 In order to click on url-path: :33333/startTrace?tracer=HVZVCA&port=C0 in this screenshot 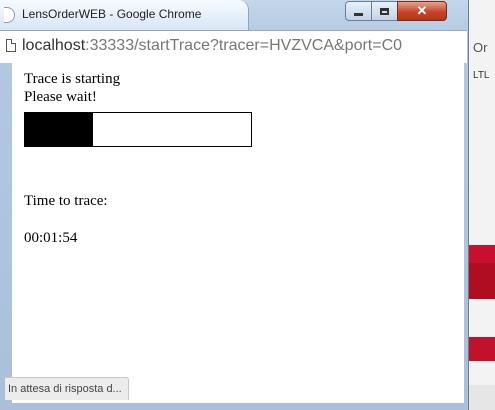, I will do `click(244, 45)`.